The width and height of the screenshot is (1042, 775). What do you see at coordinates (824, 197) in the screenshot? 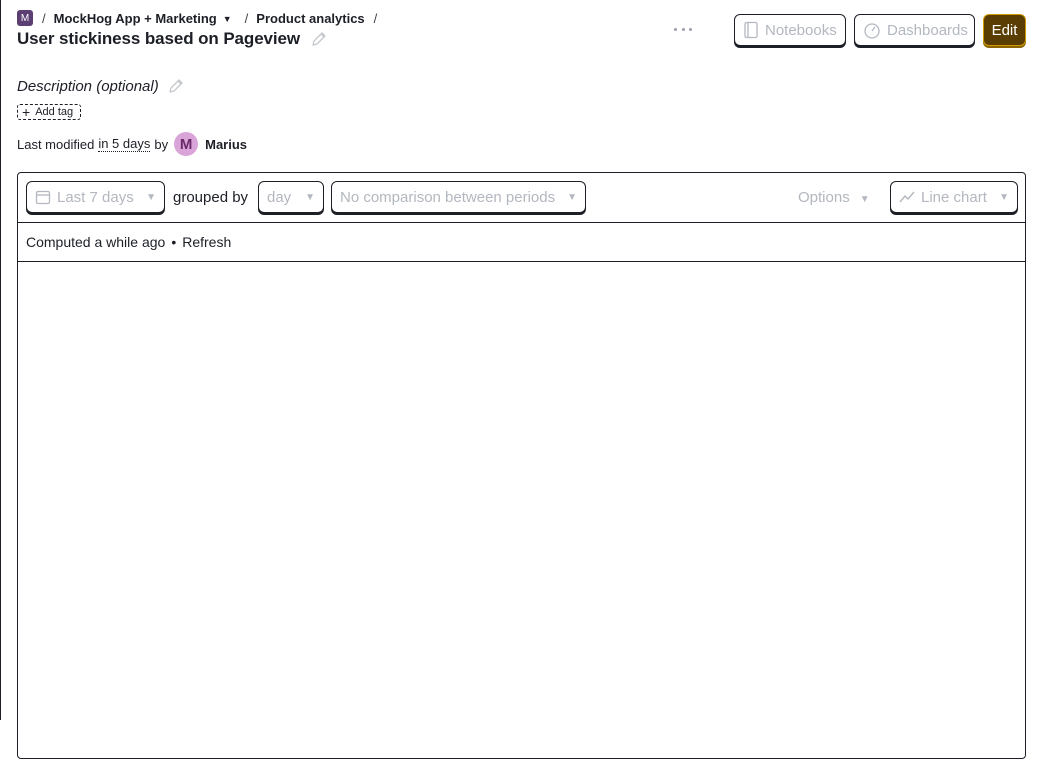
I see `options-label: Options` at bounding box center [824, 197].